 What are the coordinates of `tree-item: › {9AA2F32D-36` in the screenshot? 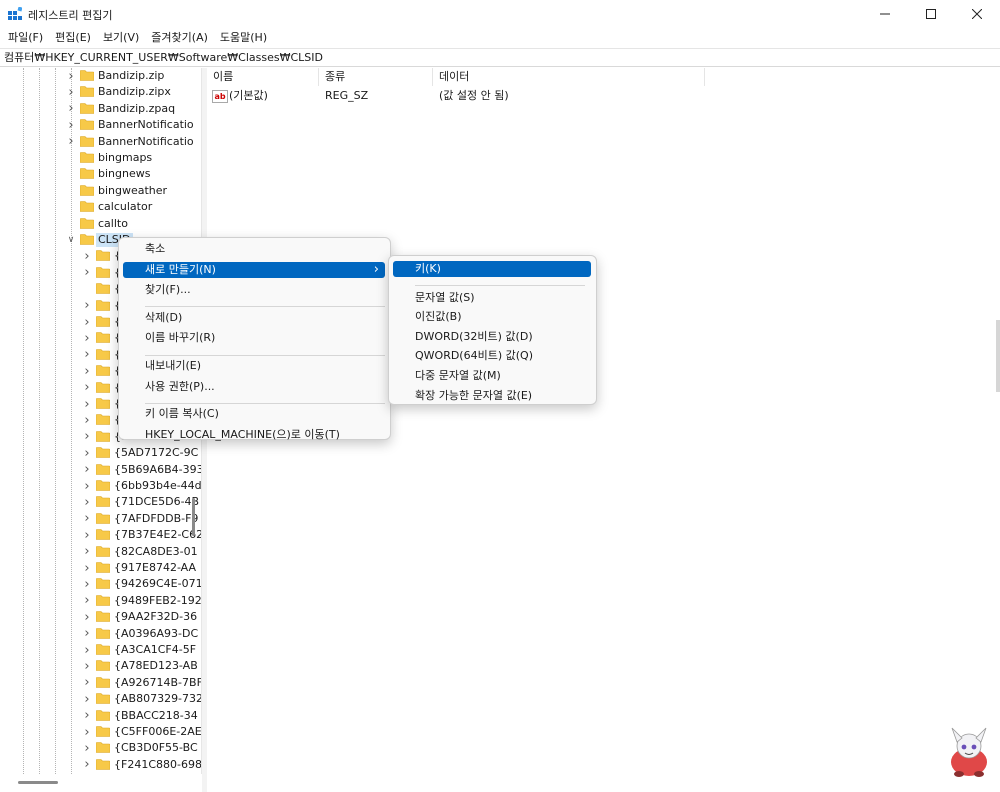 It's located at (100, 617).